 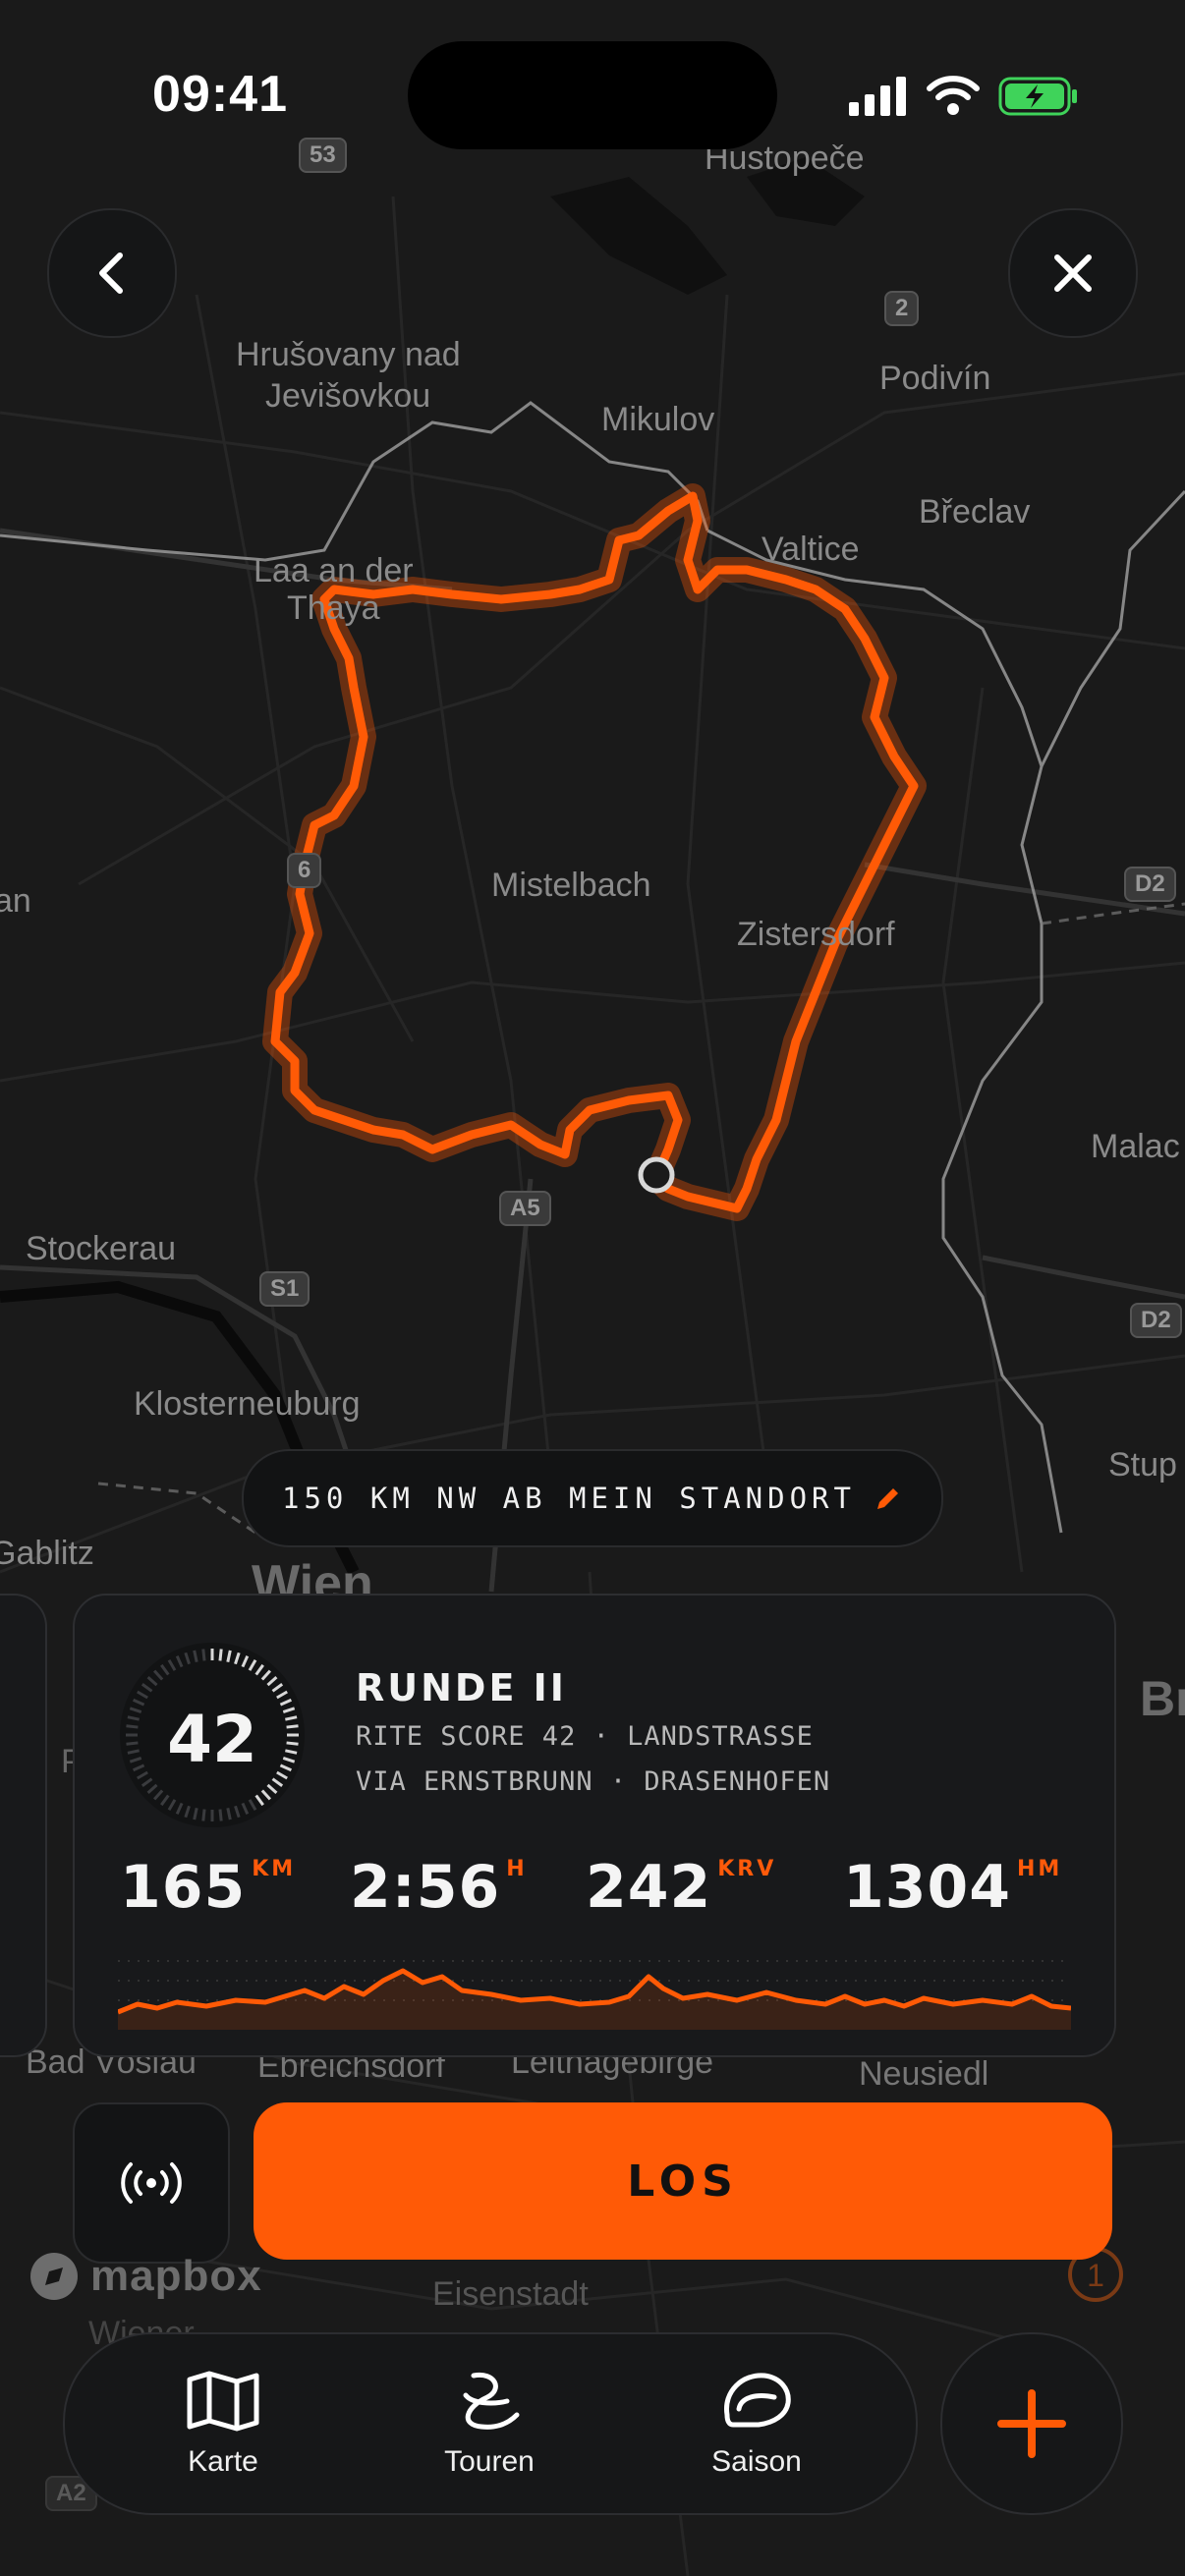 I want to click on place-label: Malac, so click(x=1135, y=1146).